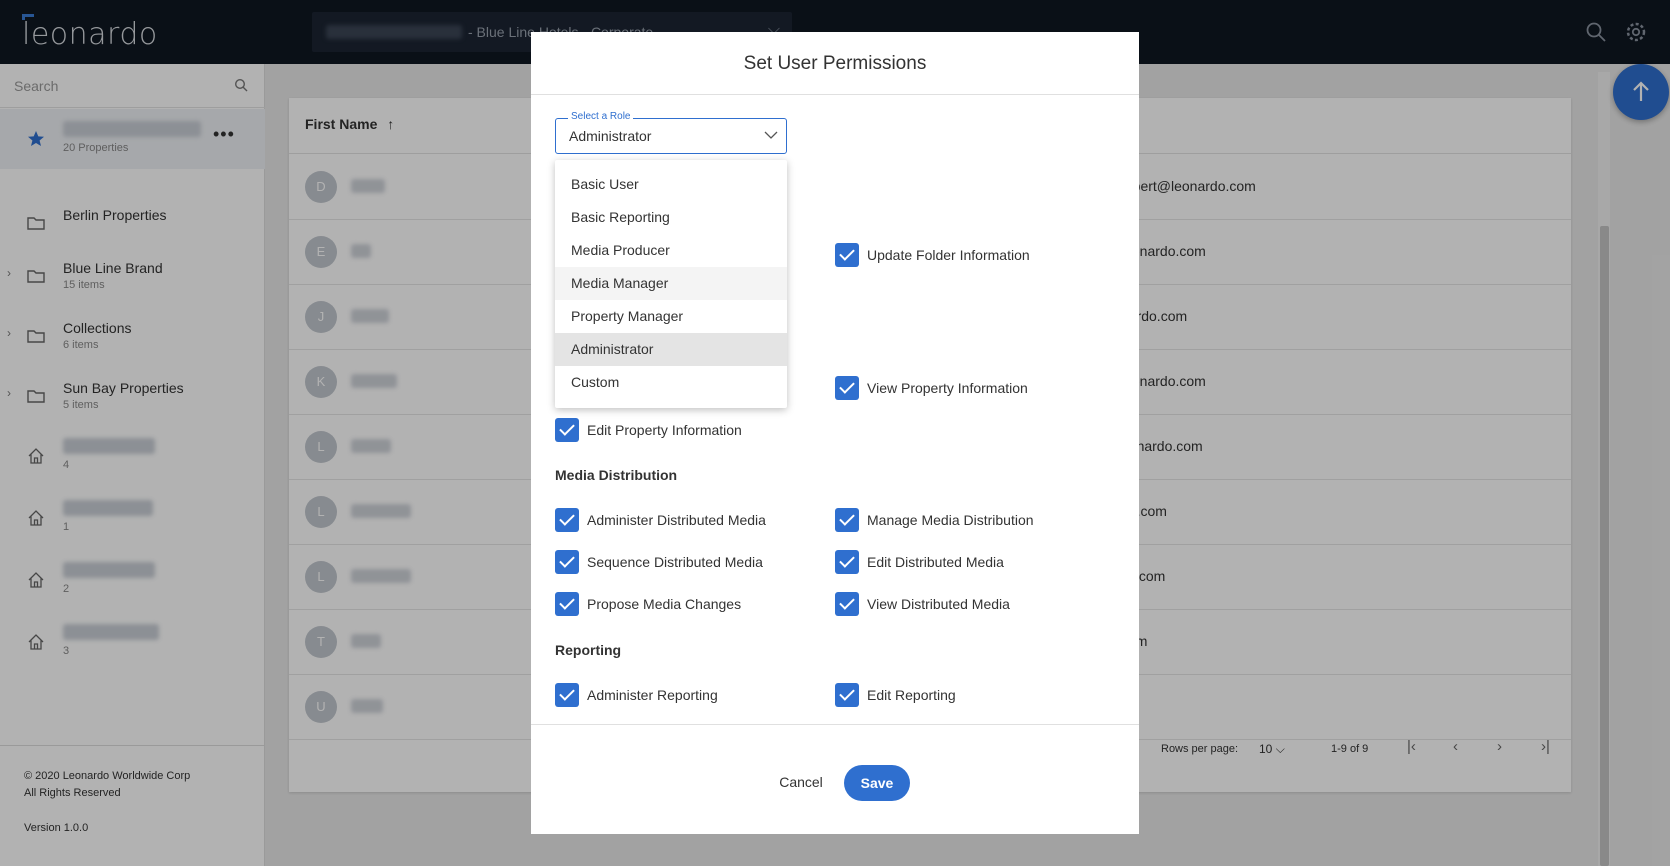  What do you see at coordinates (935, 562) in the screenshot?
I see `perm-label: Edit Distributed Media` at bounding box center [935, 562].